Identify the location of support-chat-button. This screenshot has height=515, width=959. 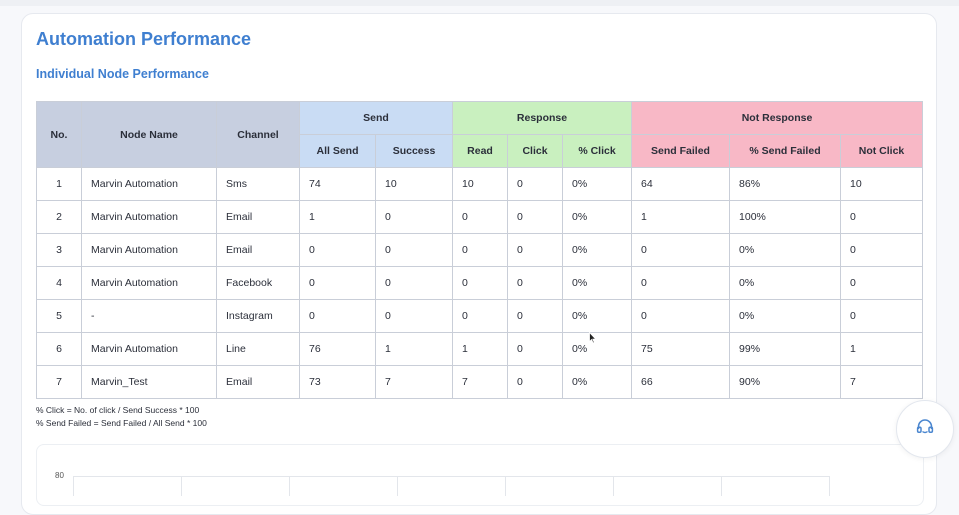
(925, 429).